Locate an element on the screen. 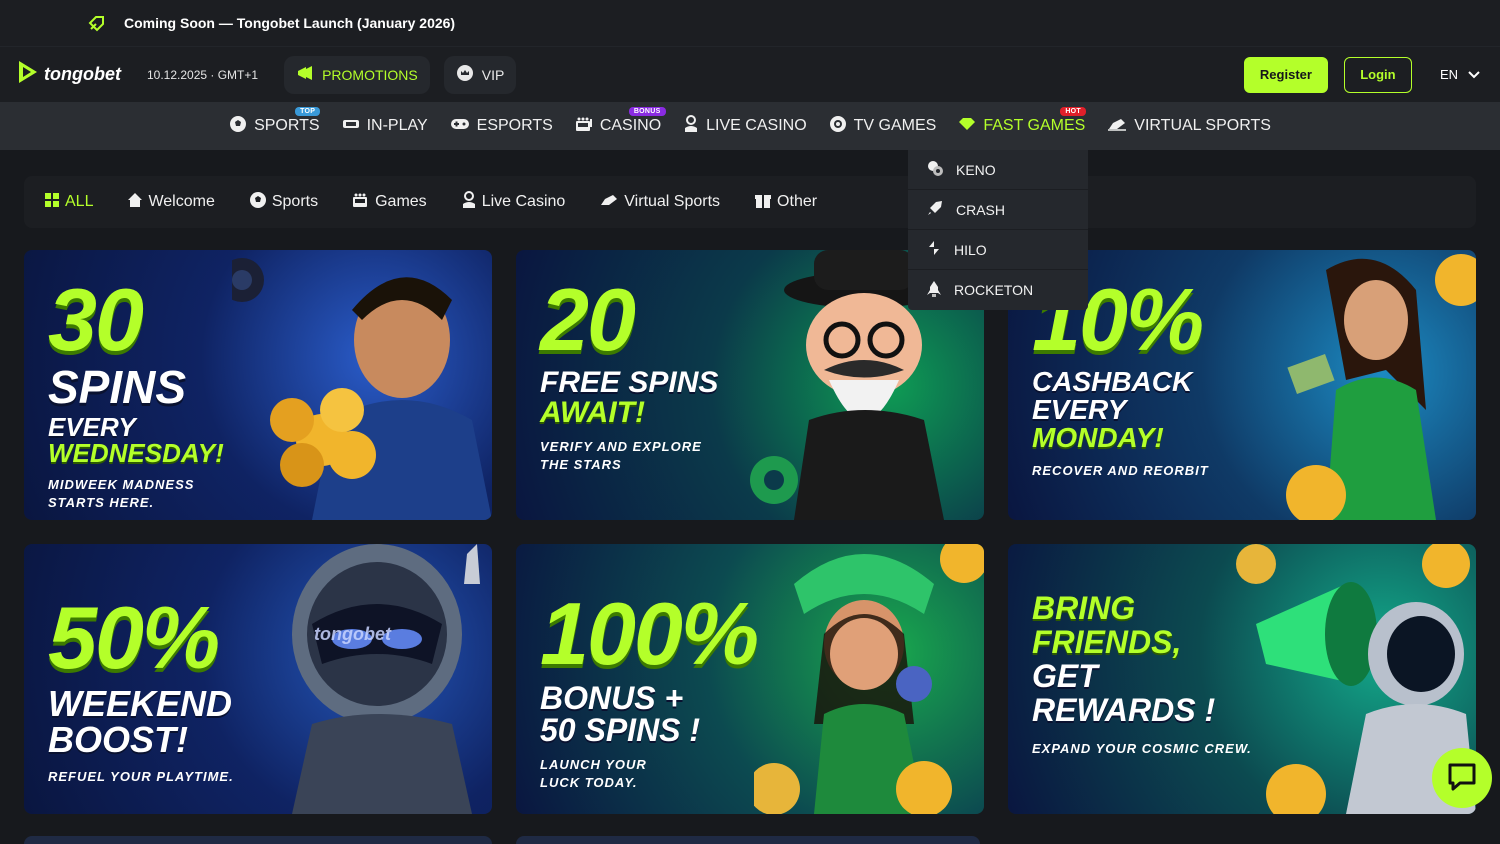 This screenshot has width=1500, height=844. tribal-girl-illustration is located at coordinates (869, 679).